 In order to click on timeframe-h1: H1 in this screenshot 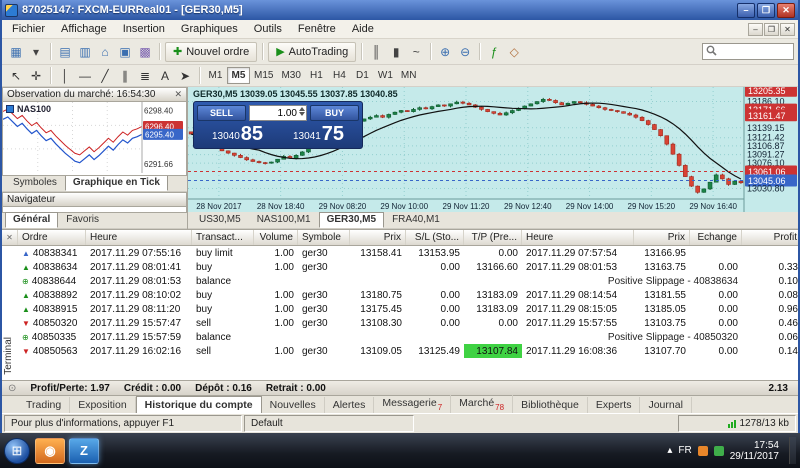, I will do `click(316, 75)`.